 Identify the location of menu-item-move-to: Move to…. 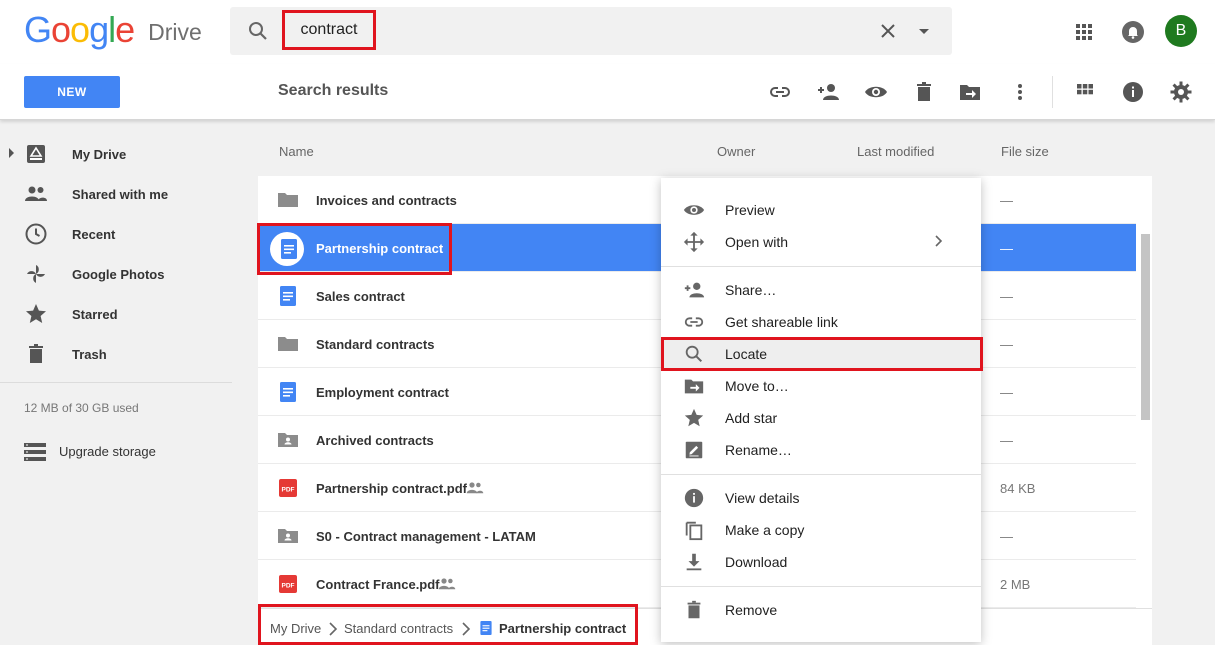
(821, 386).